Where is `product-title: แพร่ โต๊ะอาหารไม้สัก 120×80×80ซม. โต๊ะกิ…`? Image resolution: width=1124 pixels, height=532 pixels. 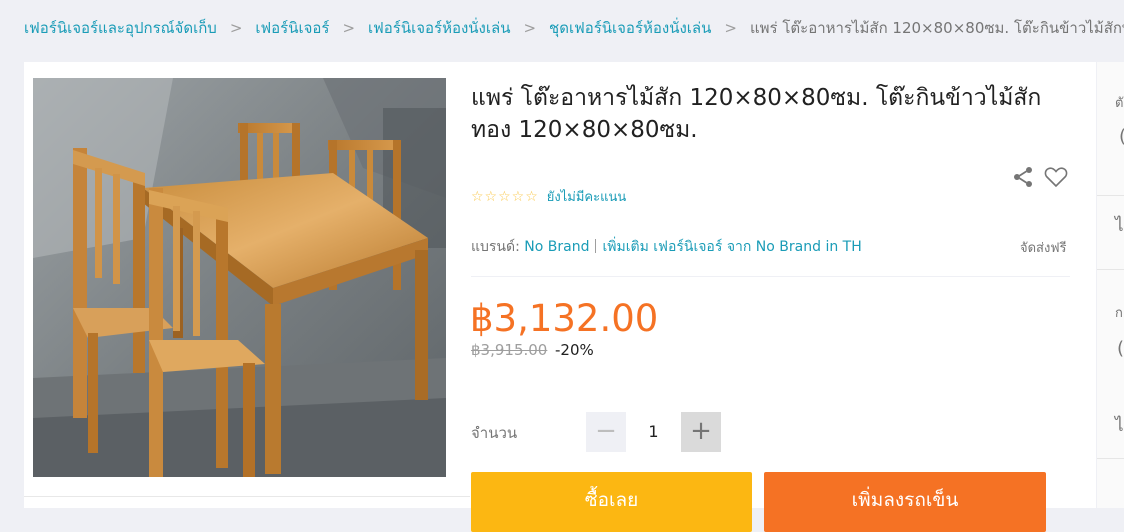
product-title: แพร่ โต๊ะอาหารไม้สัก 120×80×80ซม. โต๊ะกิ… is located at coordinates (756, 114).